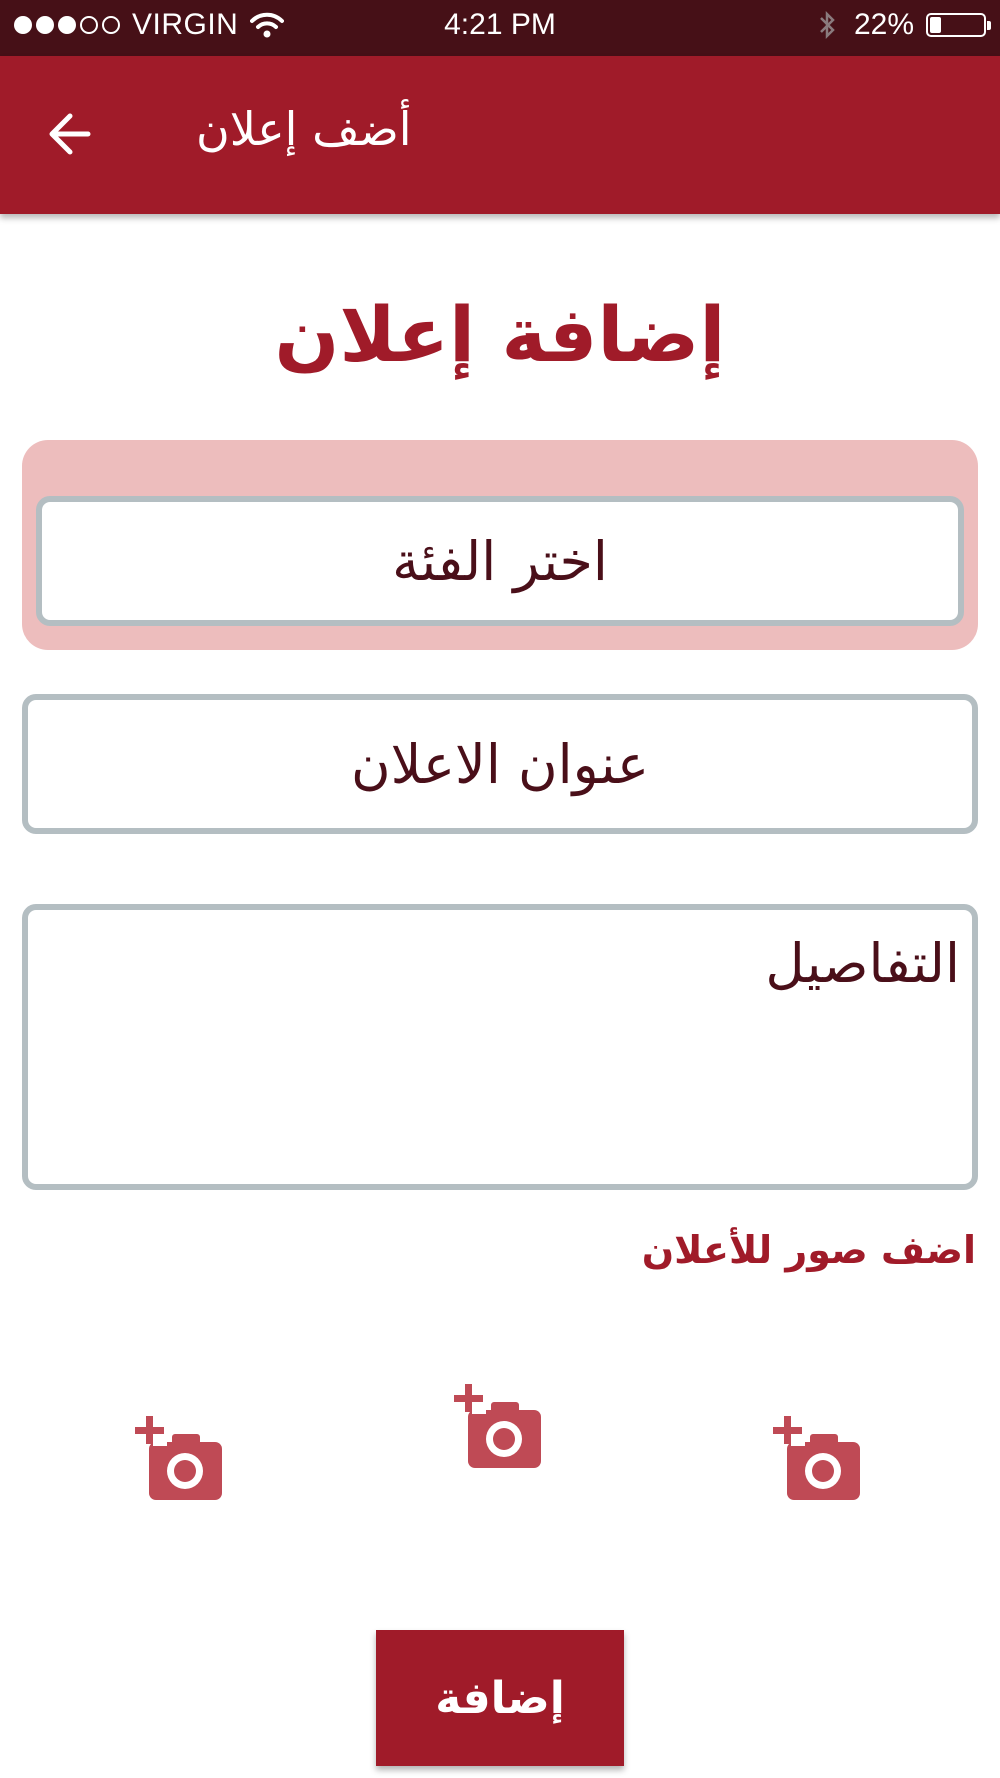 The image size is (1000, 1778). I want to click on category-highlight: اختر الفئة, so click(500, 545).